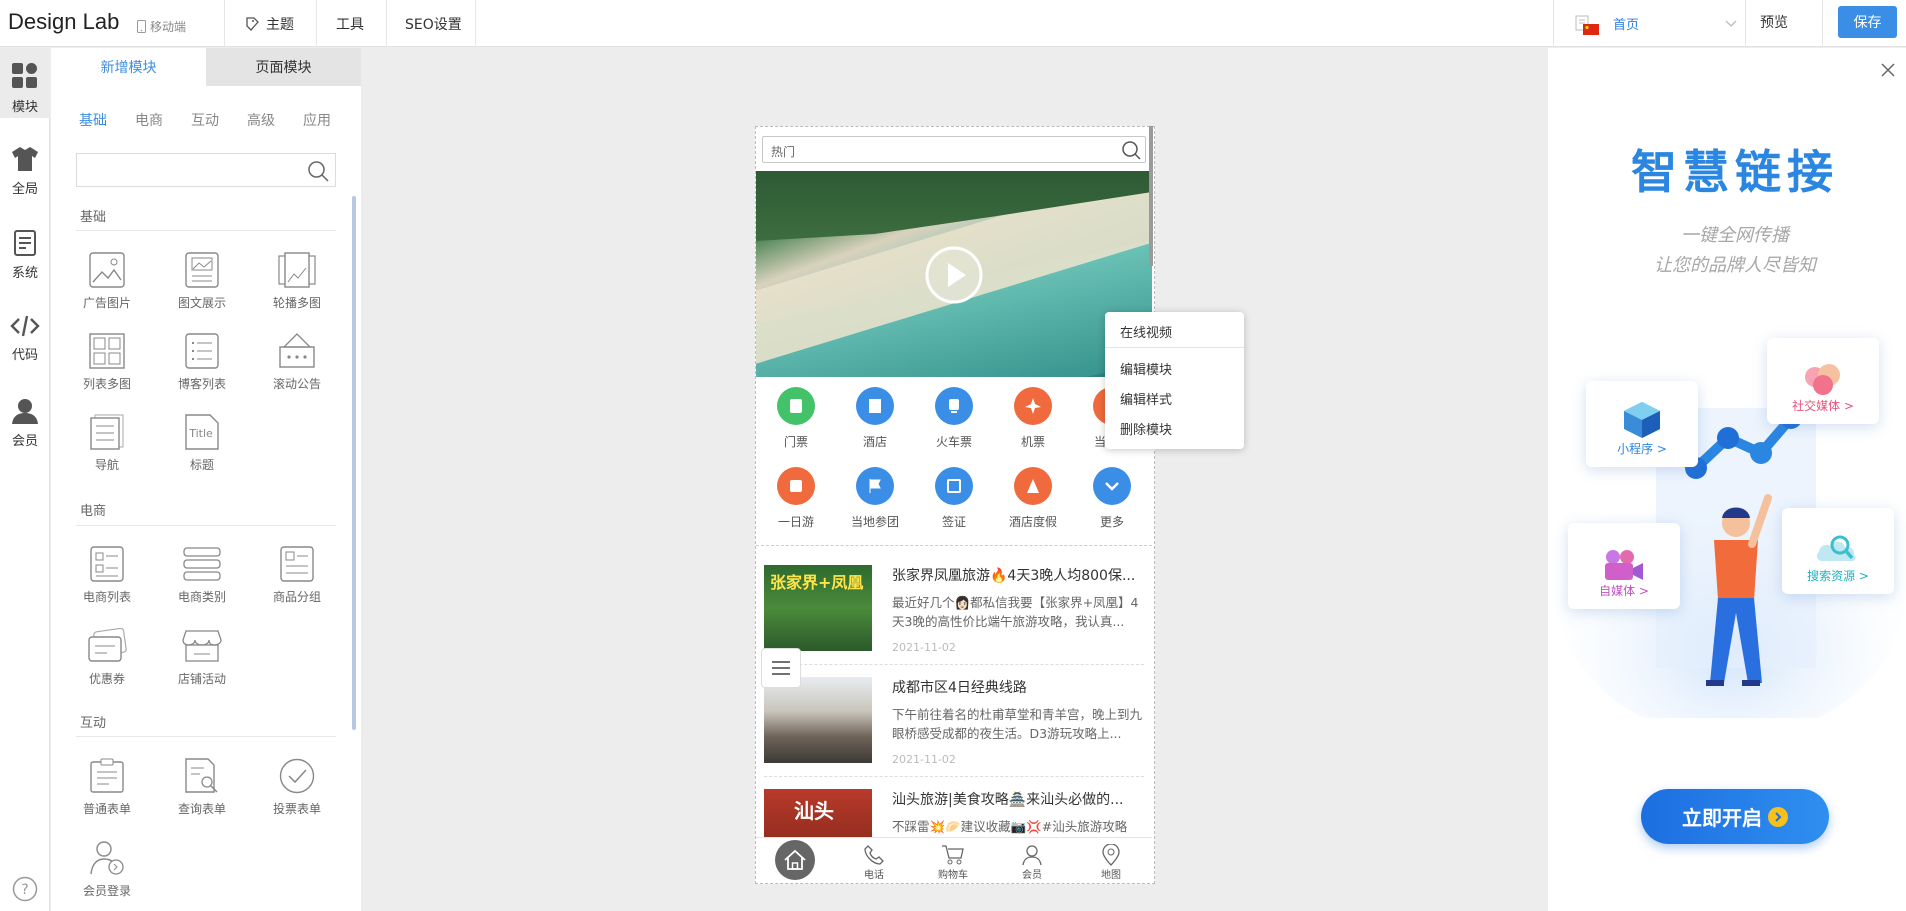  I want to click on panel-scrollbar, so click(354, 463).